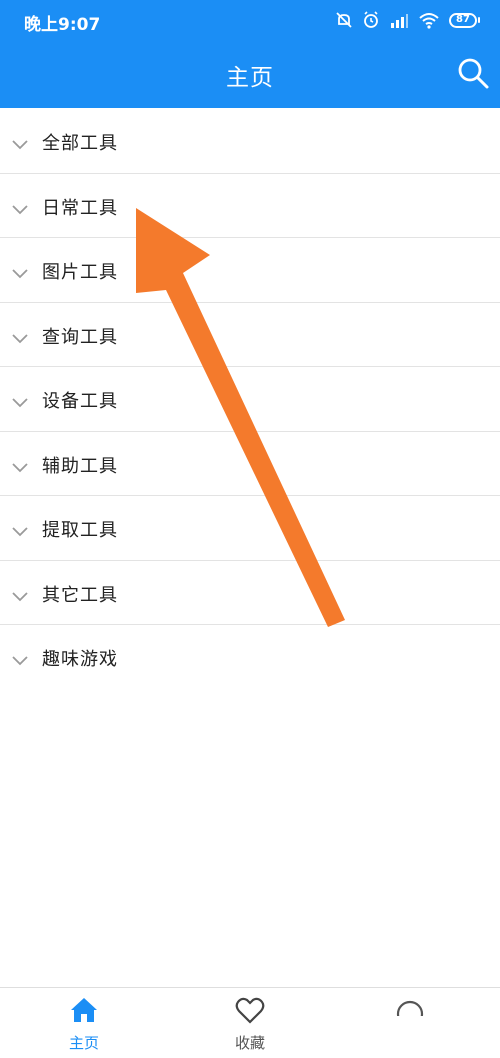  What do you see at coordinates (249, 1043) in the screenshot?
I see `nav-favorites-label: 收藏` at bounding box center [249, 1043].